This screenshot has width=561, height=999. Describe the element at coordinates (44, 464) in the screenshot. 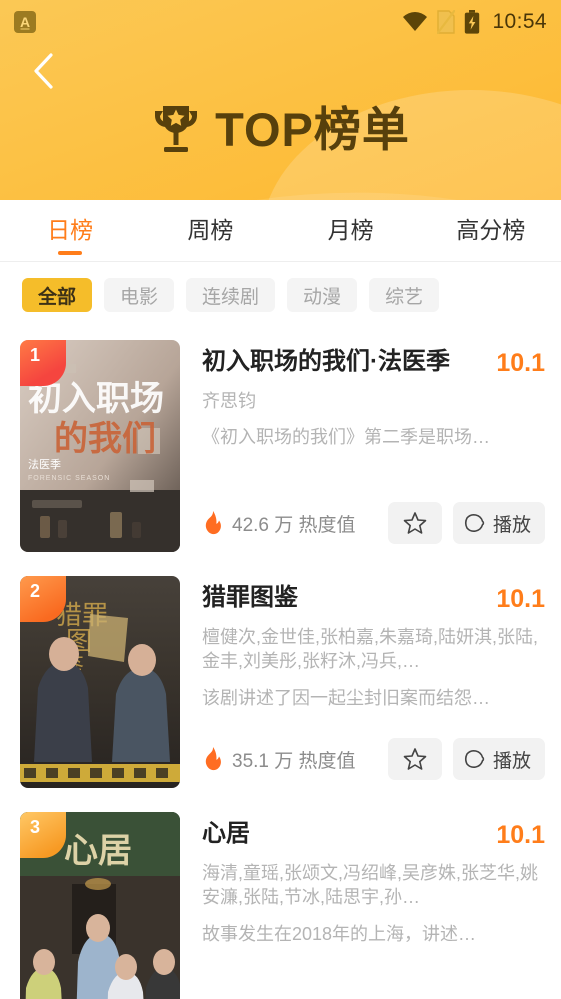

I see `svg-text: 法医季` at that location.